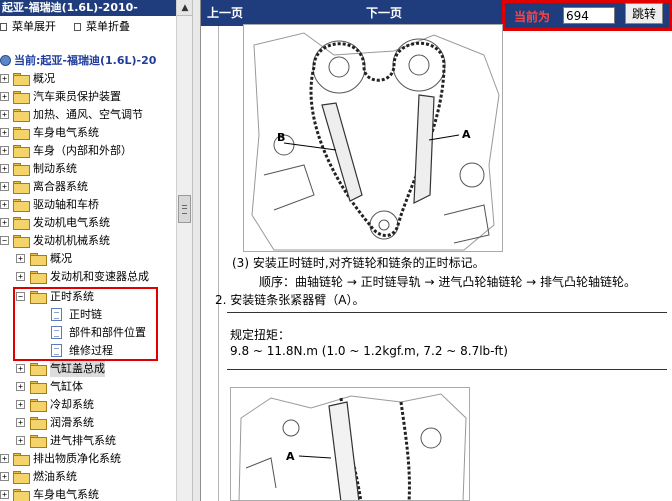 The image size is (672, 501). I want to click on tree-item-label: 气缸体, so click(66, 386).